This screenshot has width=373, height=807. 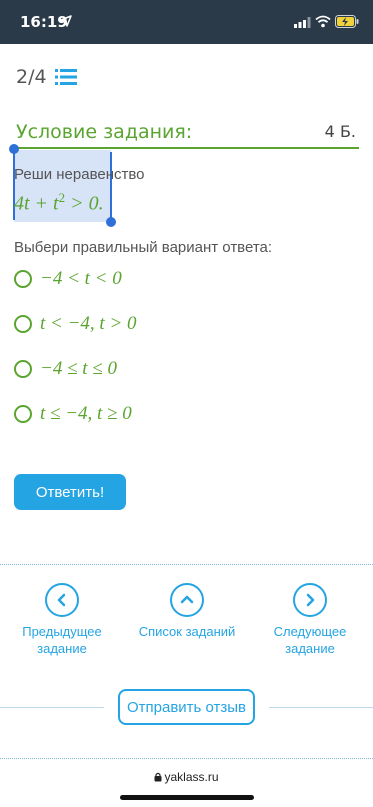 What do you see at coordinates (62, 640) in the screenshot?
I see `prev-task-label: Предыдущее задание` at bounding box center [62, 640].